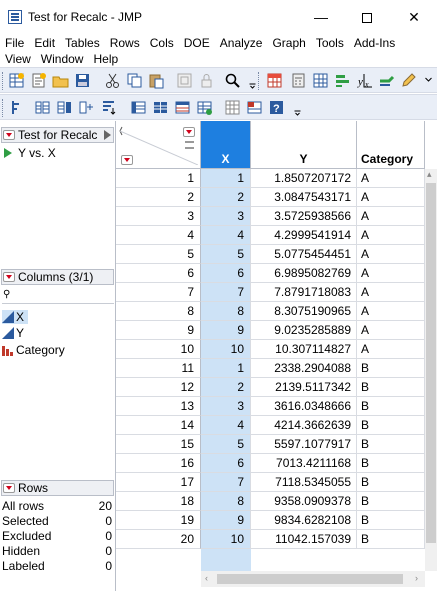  I want to click on cell-y: 7.8791718083, so click(304, 292).